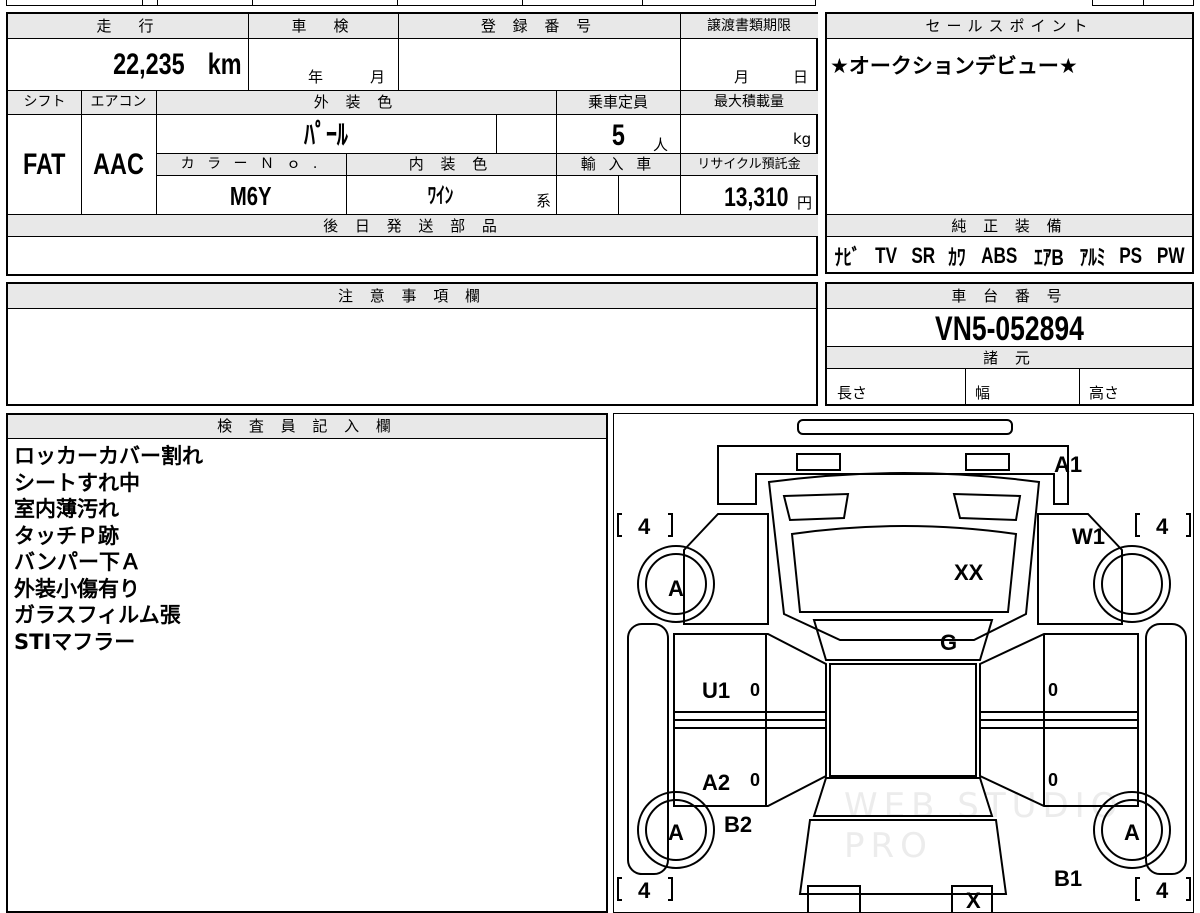 Image resolution: width=1200 pixels, height=913 pixels. I want to click on body-outline, so click(904, 556).